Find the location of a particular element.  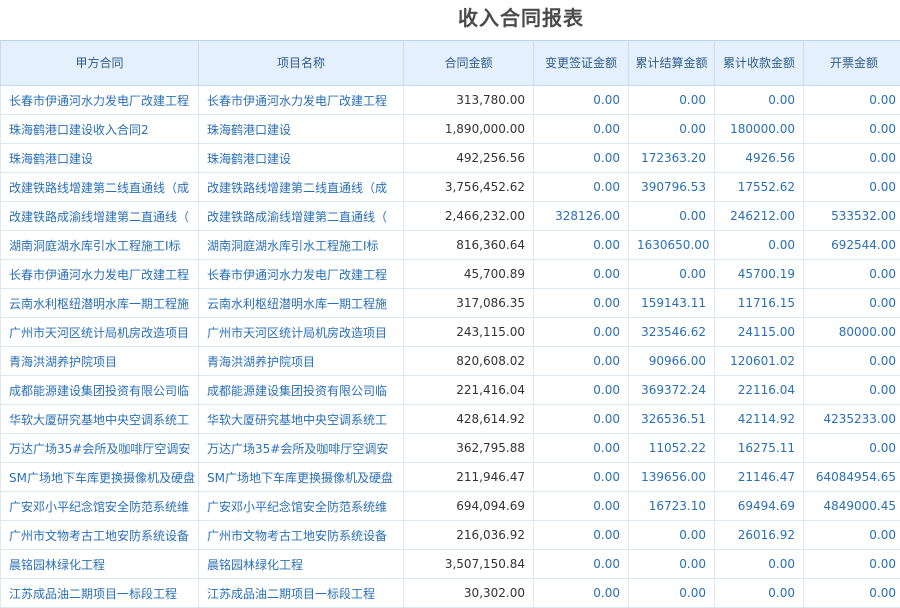

cell-party-a-contract: 长春市伊通河水力发电厂改建工程 is located at coordinates (100, 274).